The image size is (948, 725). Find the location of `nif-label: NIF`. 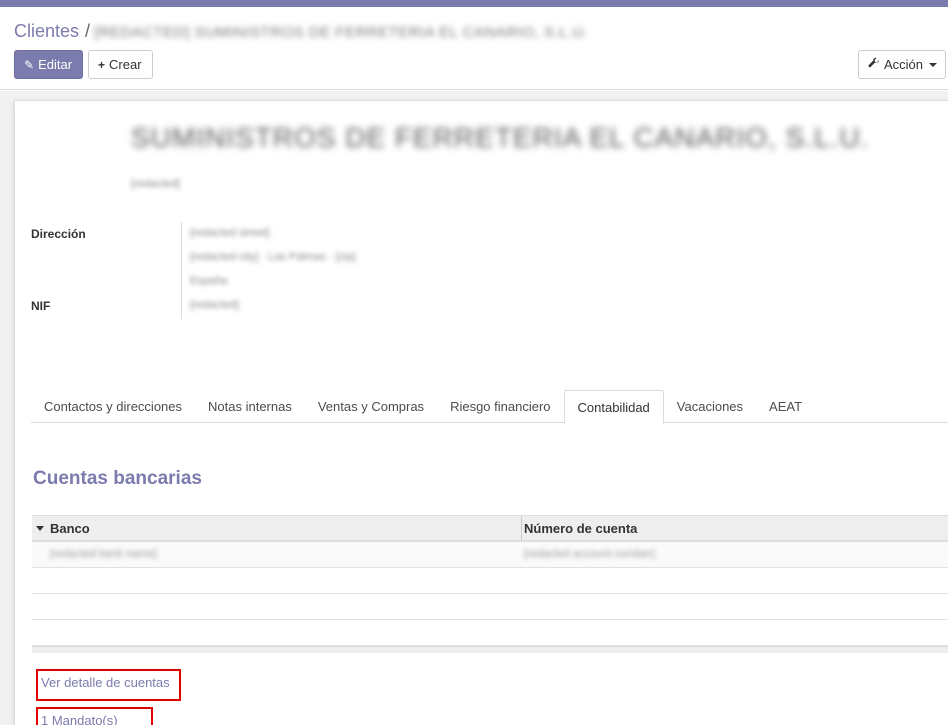

nif-label: NIF is located at coordinates (41, 306).